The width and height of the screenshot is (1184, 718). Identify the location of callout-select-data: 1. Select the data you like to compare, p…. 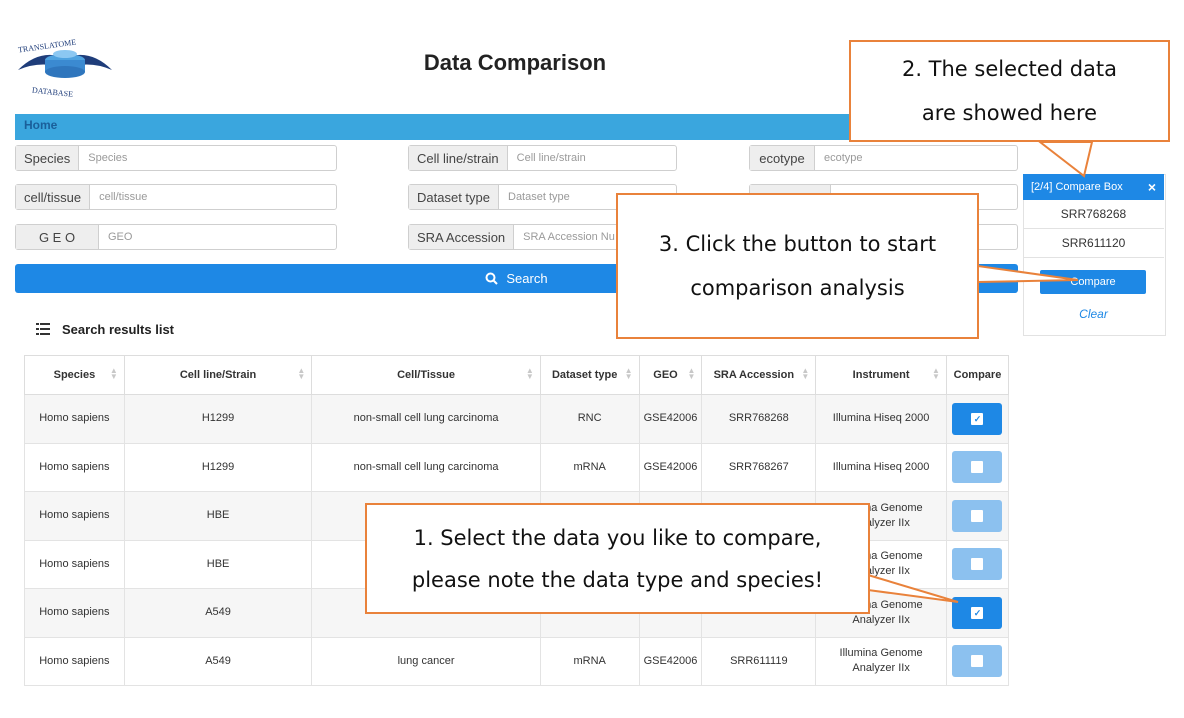
(617, 558).